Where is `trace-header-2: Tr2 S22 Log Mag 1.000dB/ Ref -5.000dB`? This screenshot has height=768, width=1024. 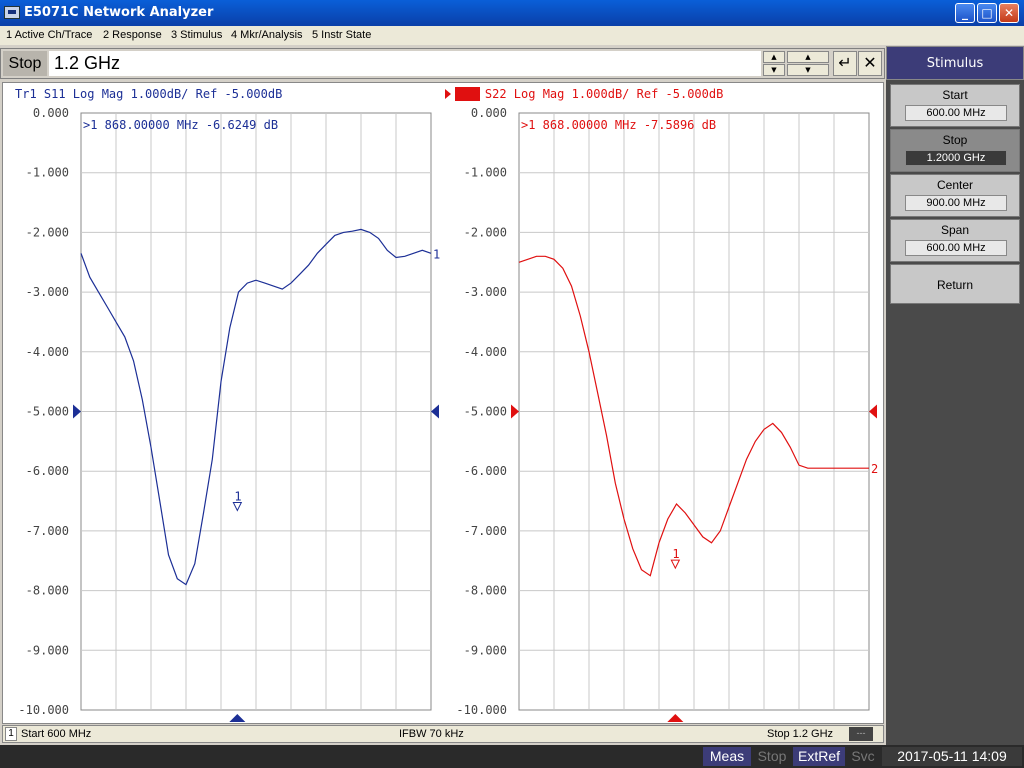
trace-header-2: Tr2 S22 Log Mag 1.000dB/ Ref -5.000dB is located at coordinates (589, 94).